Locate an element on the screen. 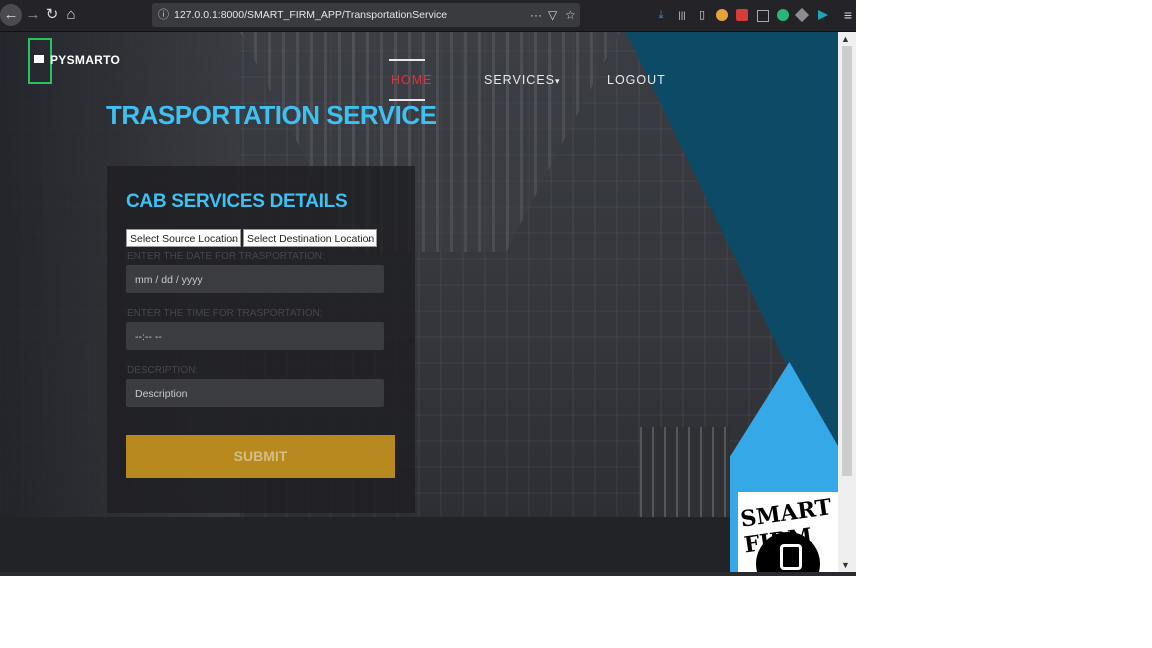 Image resolution: width=1152 pixels, height=648 pixels. brand-name: PYSMARTO is located at coordinates (85, 60).